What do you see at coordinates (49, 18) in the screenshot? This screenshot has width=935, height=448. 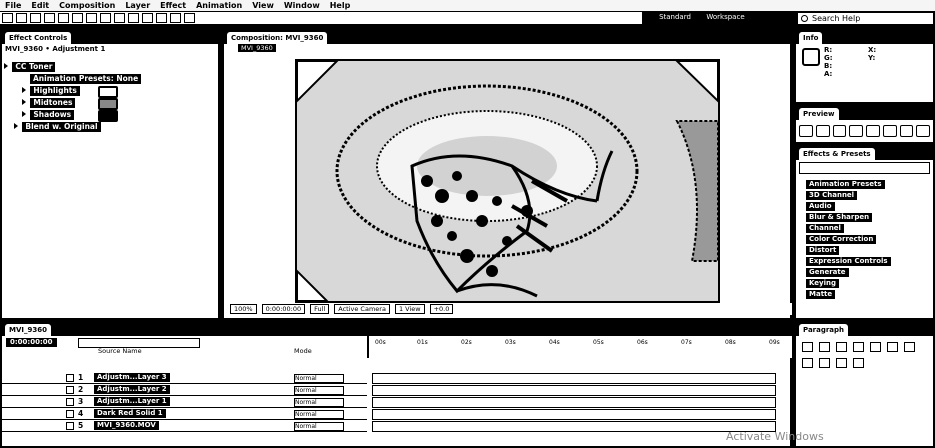 I see `rotate-tool-icon` at bounding box center [49, 18].